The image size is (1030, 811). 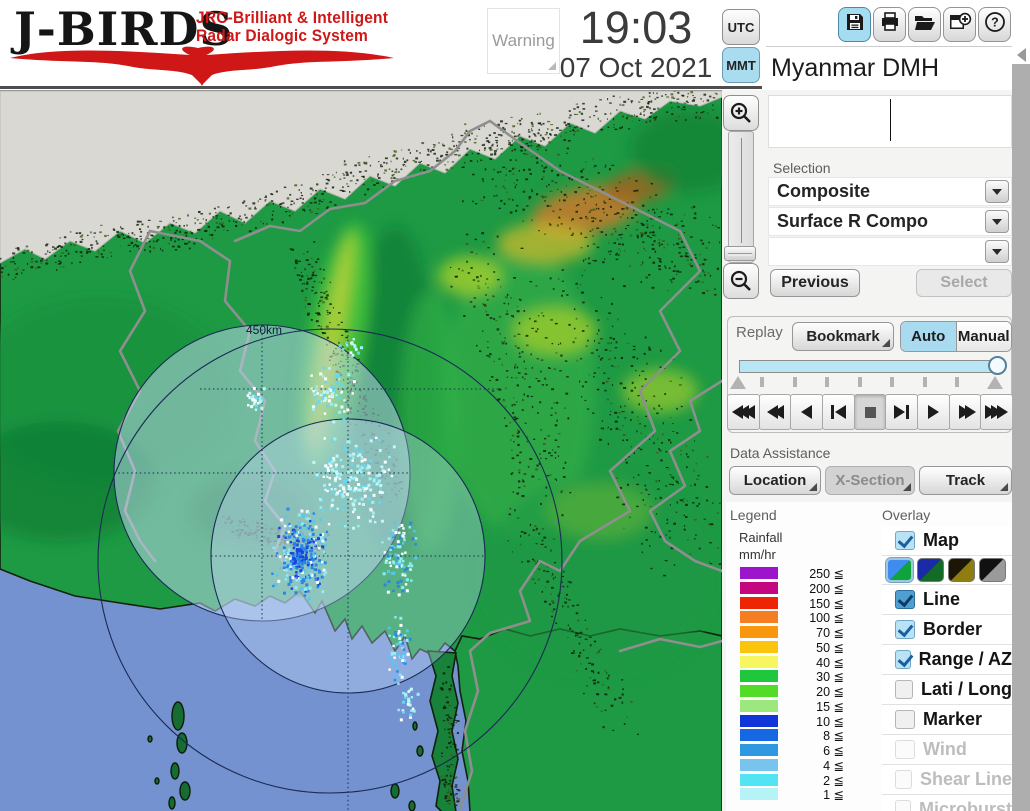 I want to click on overlay-item-label: Border, so click(x=953, y=629).